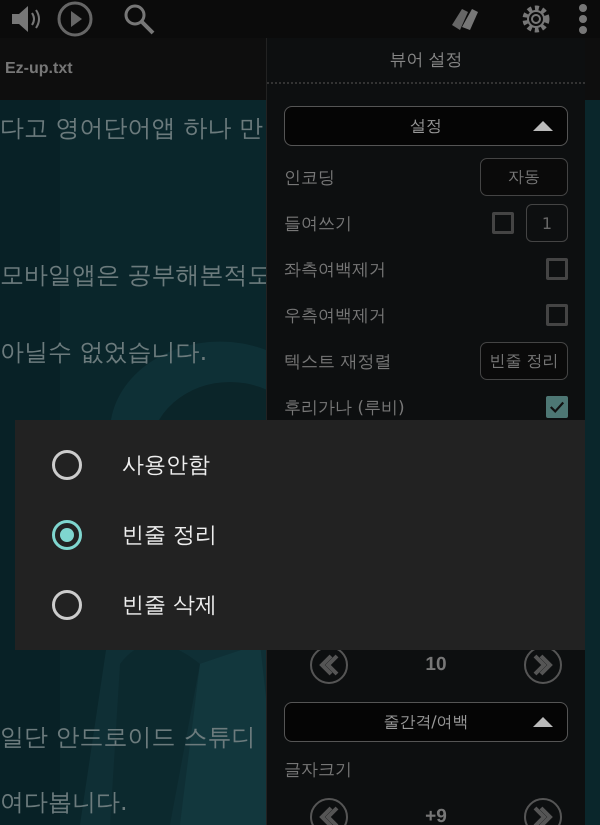 This screenshot has width=600, height=825. Describe the element at coordinates (335, 315) in the screenshot. I see `setting-label: 우측여백제거` at that location.